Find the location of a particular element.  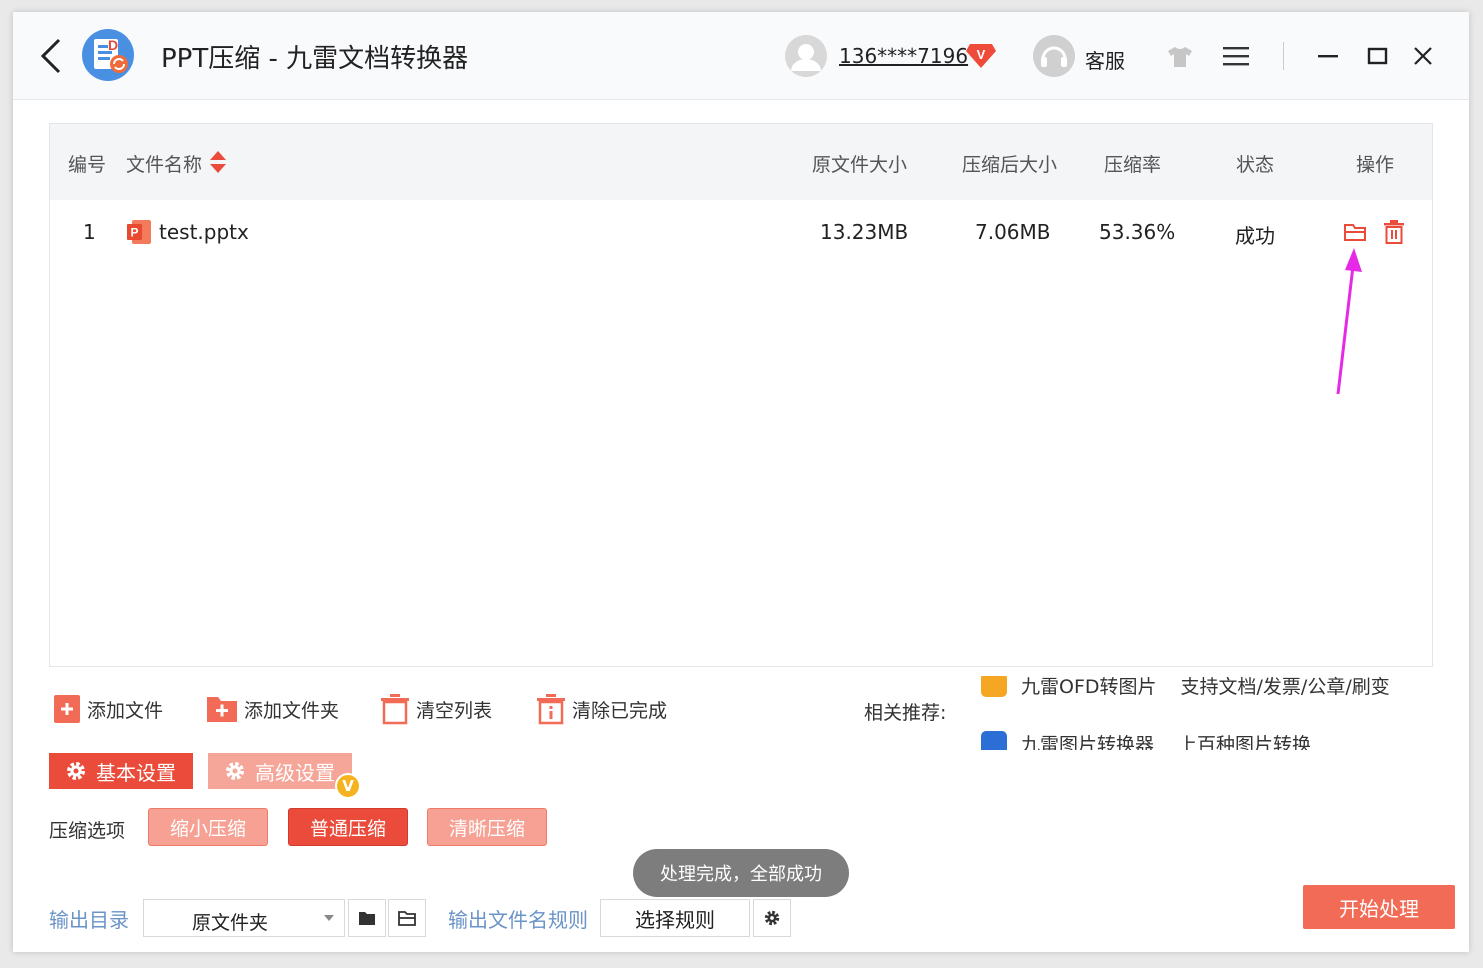

recommend-item: 九雷OFD转图片 支持文档/发票/公章/刷变 is located at coordinates (1185, 688).